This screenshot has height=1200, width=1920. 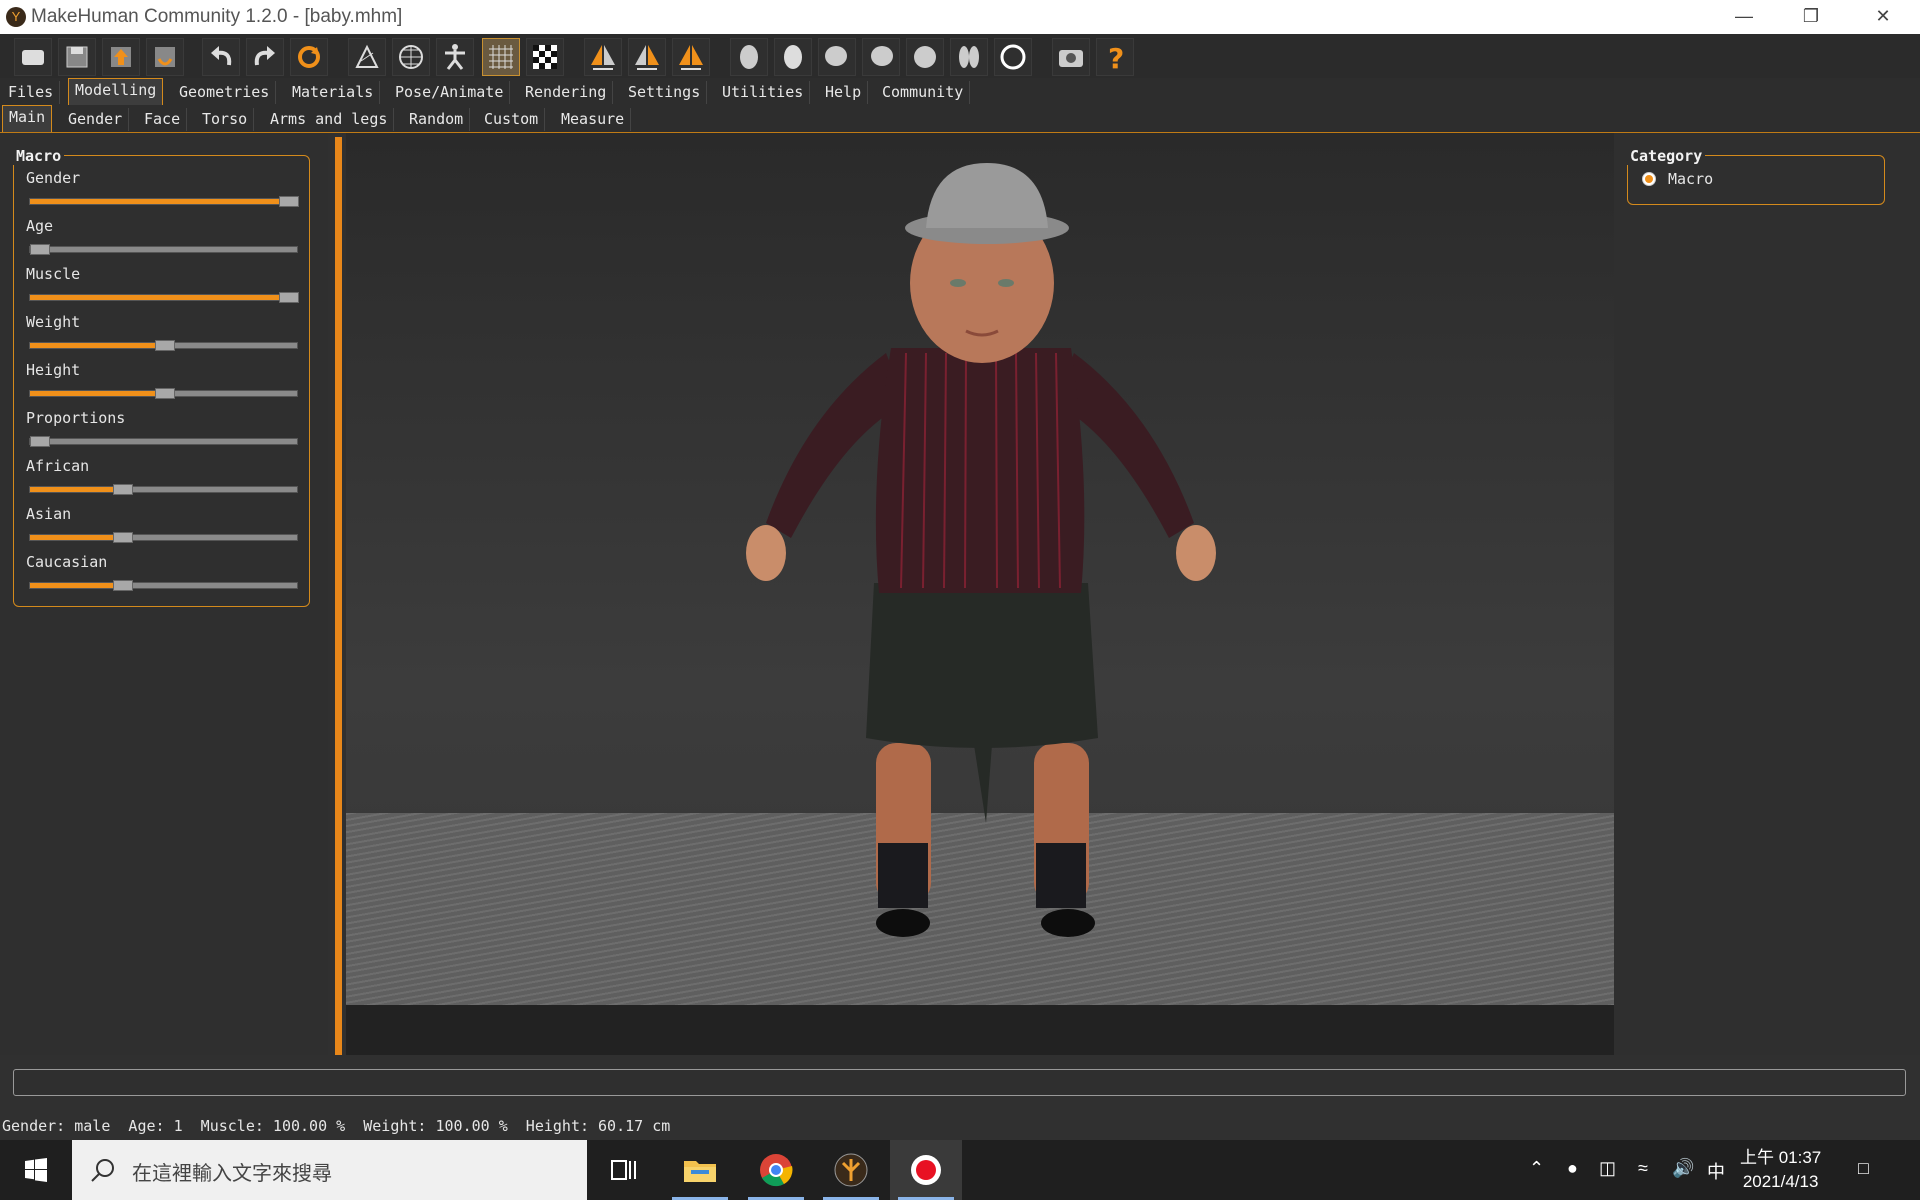 What do you see at coordinates (926, 1170) in the screenshot?
I see `record-icon` at bounding box center [926, 1170].